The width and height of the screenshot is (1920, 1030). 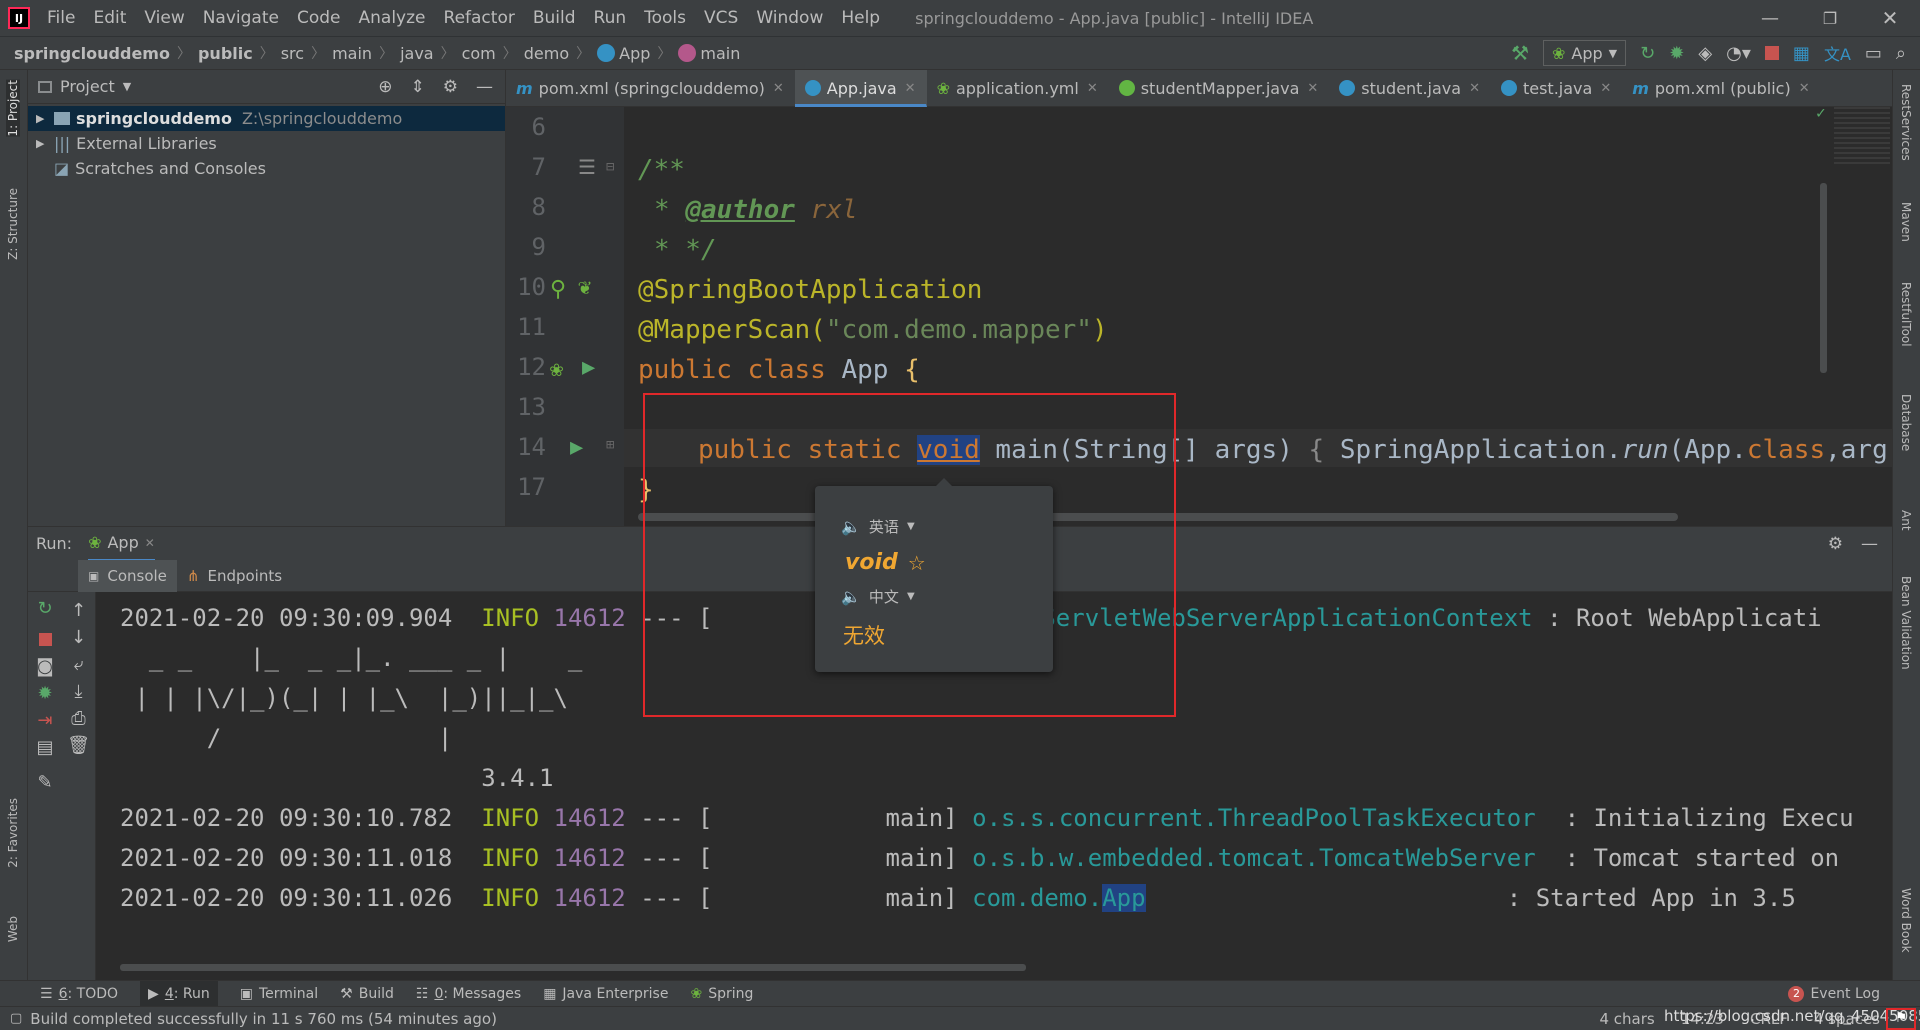 What do you see at coordinates (78, 745) in the screenshot?
I see `trash-icon: 🗑` at bounding box center [78, 745].